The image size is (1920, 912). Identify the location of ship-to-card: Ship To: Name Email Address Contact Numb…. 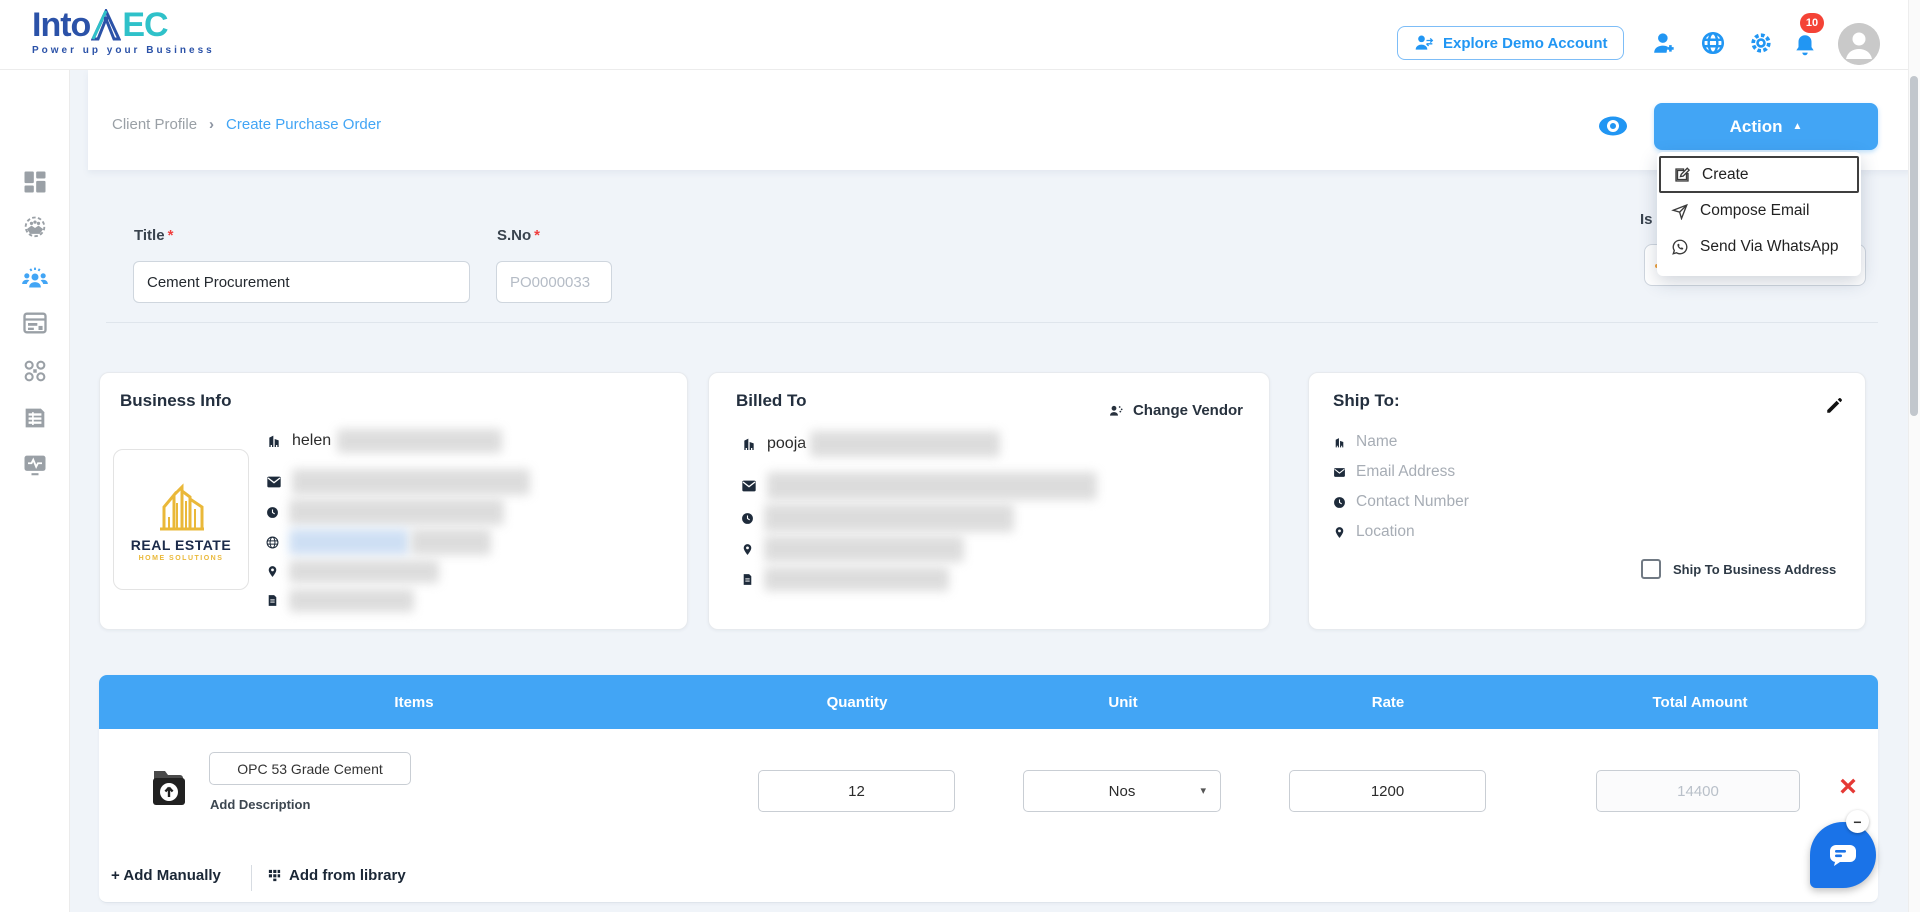
(1587, 501).